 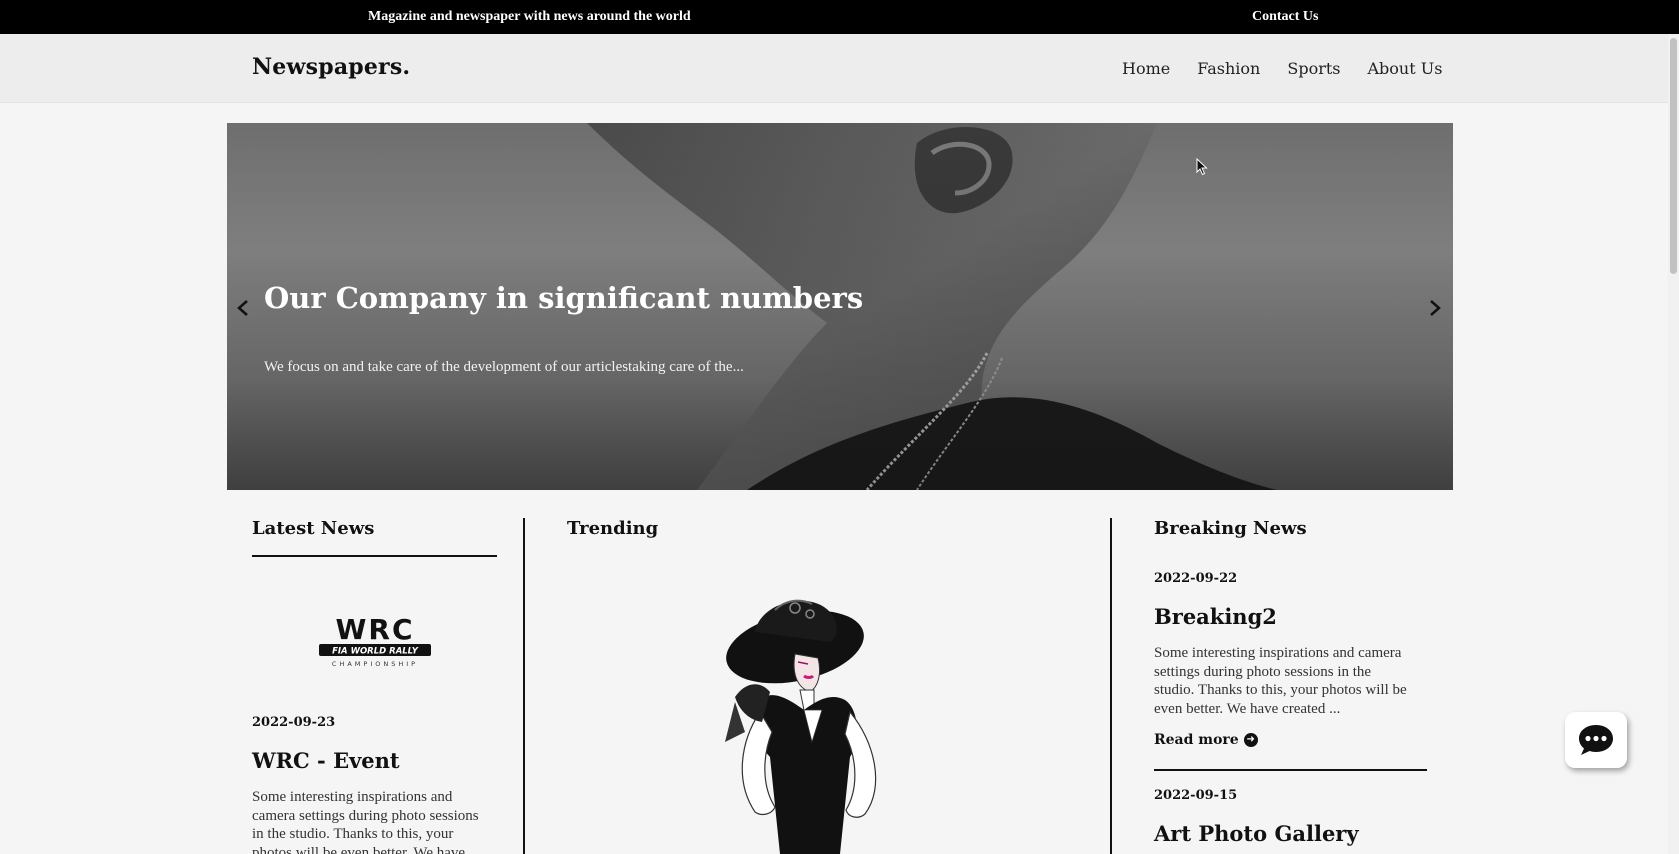 What do you see at coordinates (564, 298) in the screenshot?
I see `hero-title: Our Company in significant numbers` at bounding box center [564, 298].